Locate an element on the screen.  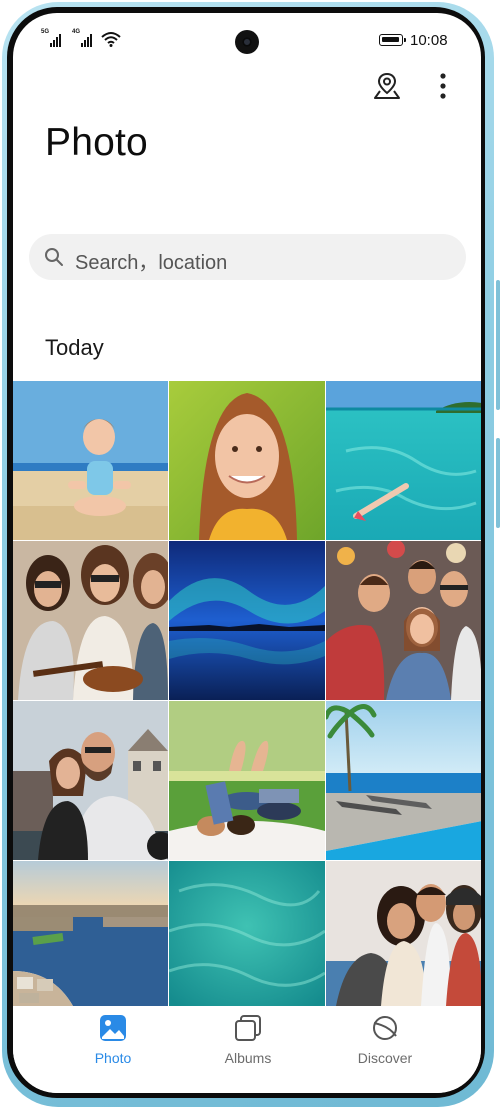
nav-item-albums: Albums is located at coordinates (248, 1044).